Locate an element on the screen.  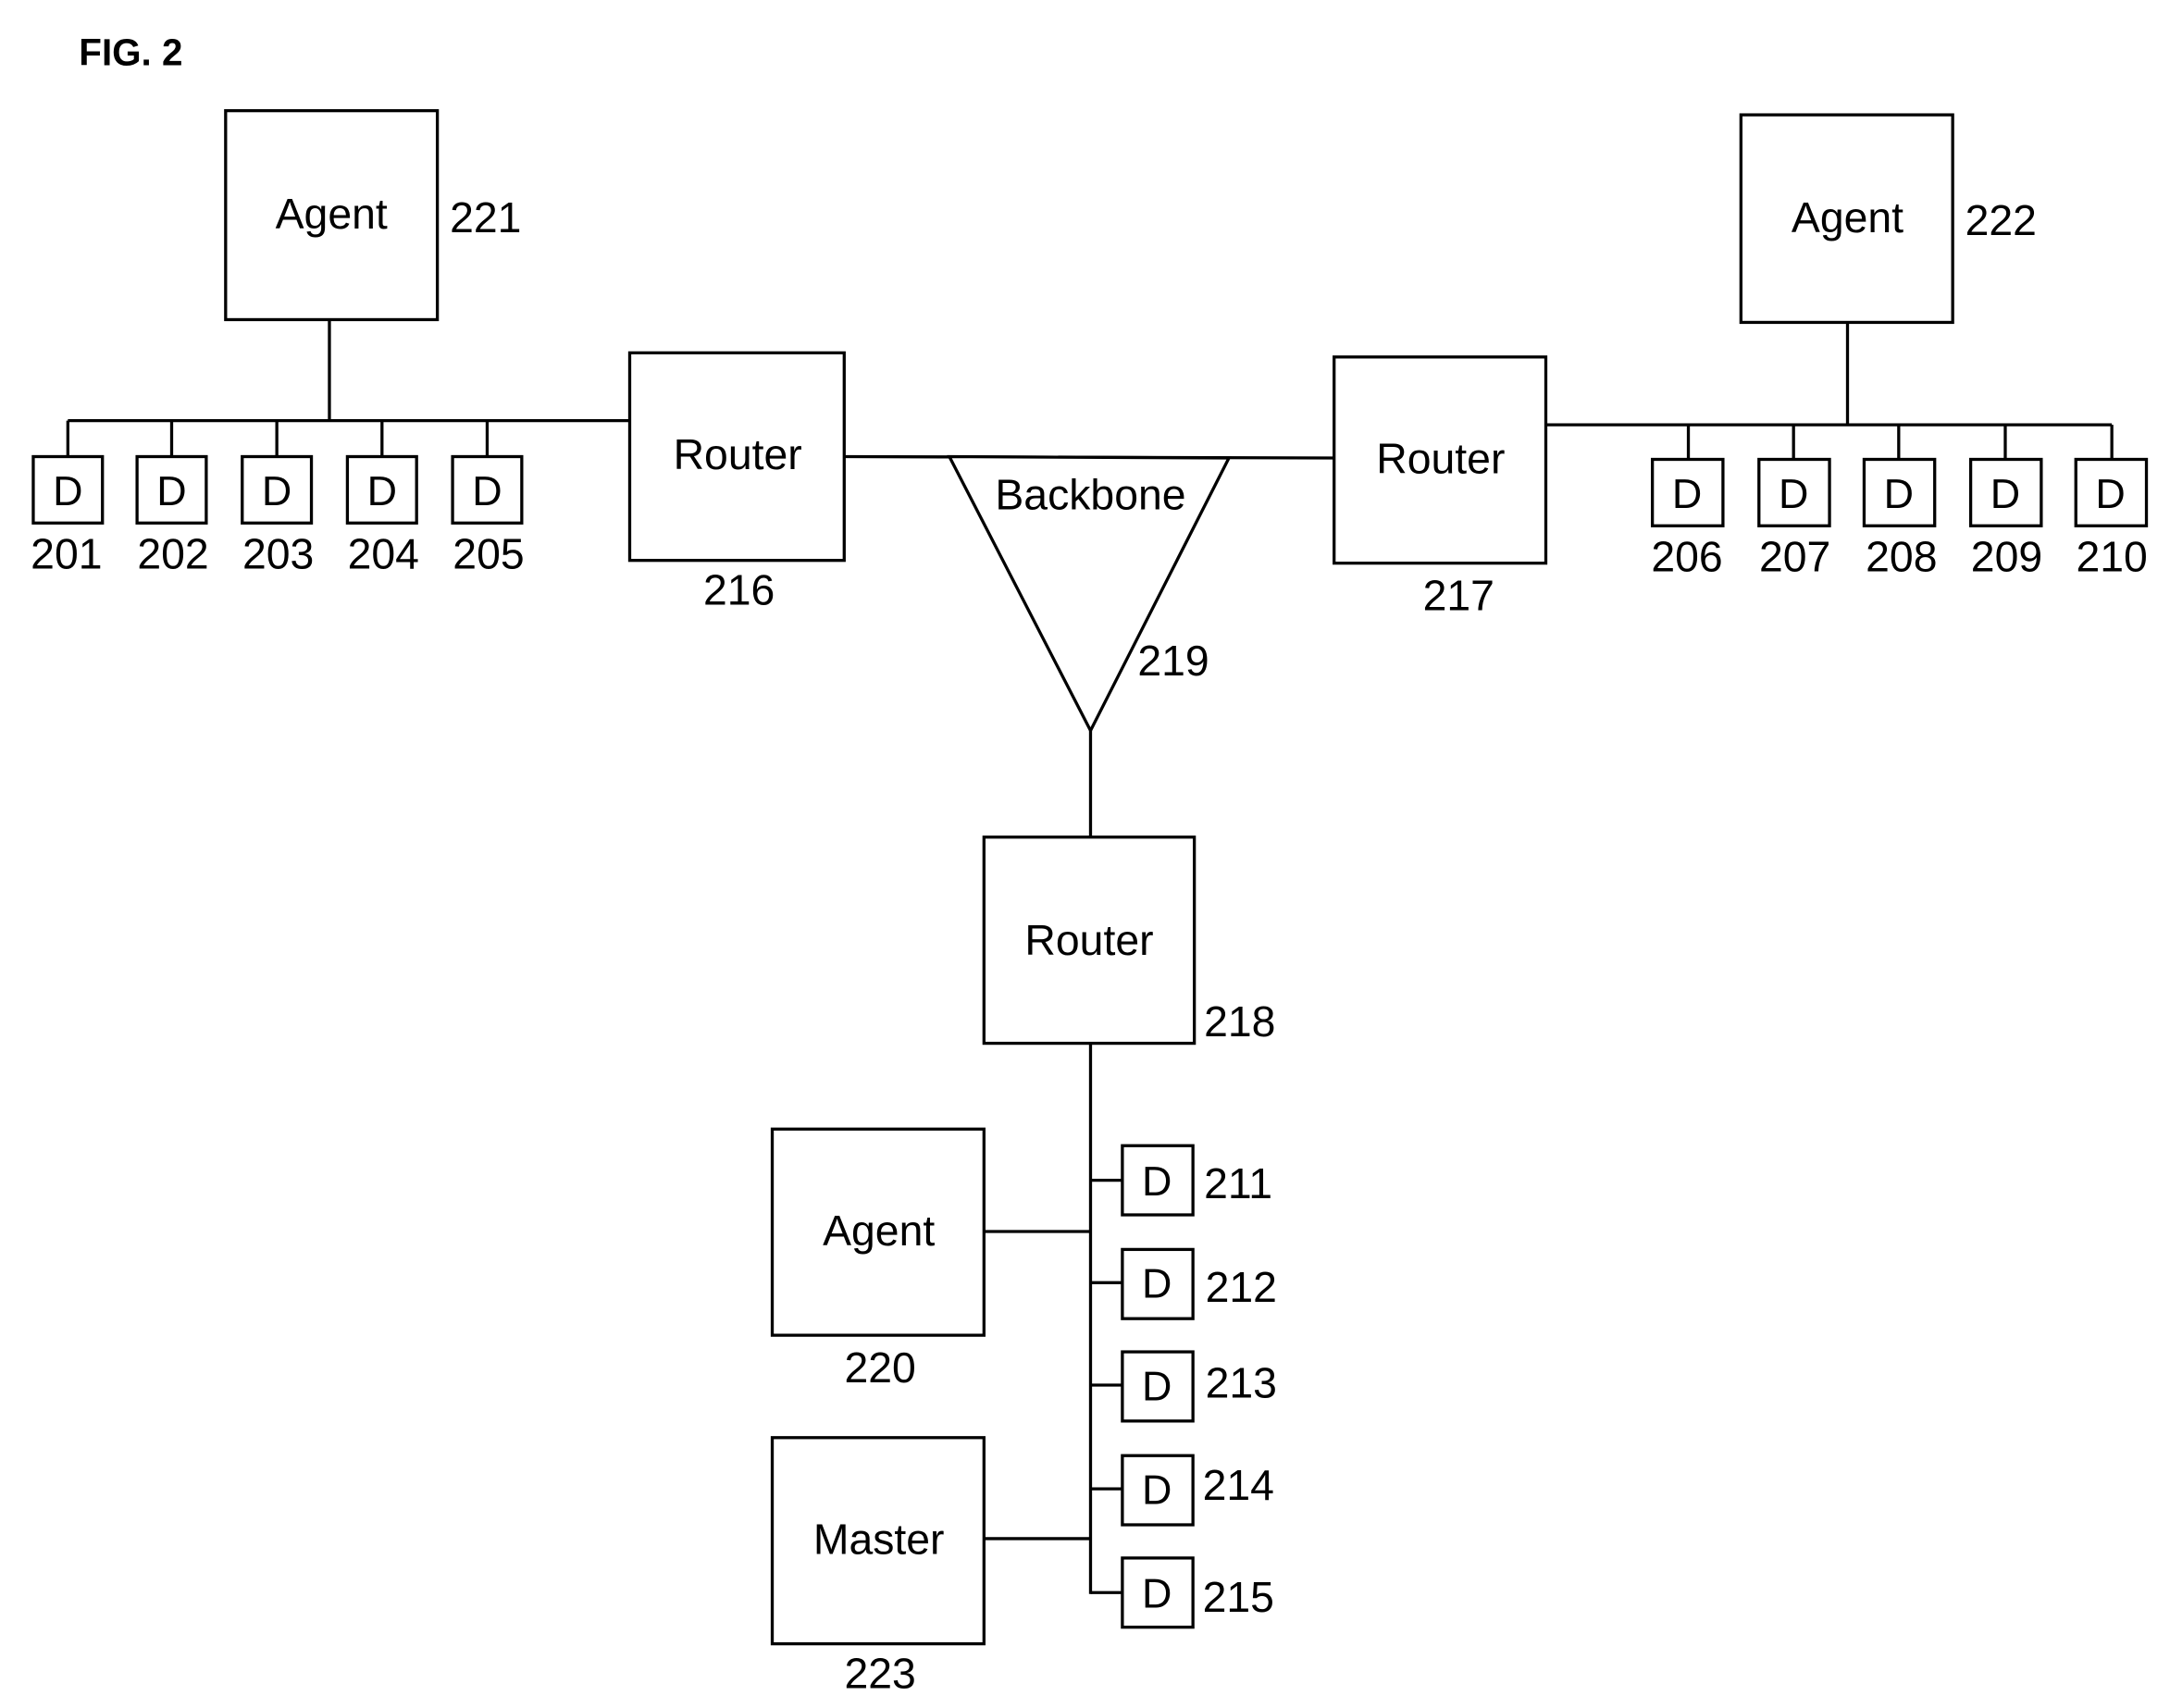
router-218-label: Router is located at coordinates (1088, 940).